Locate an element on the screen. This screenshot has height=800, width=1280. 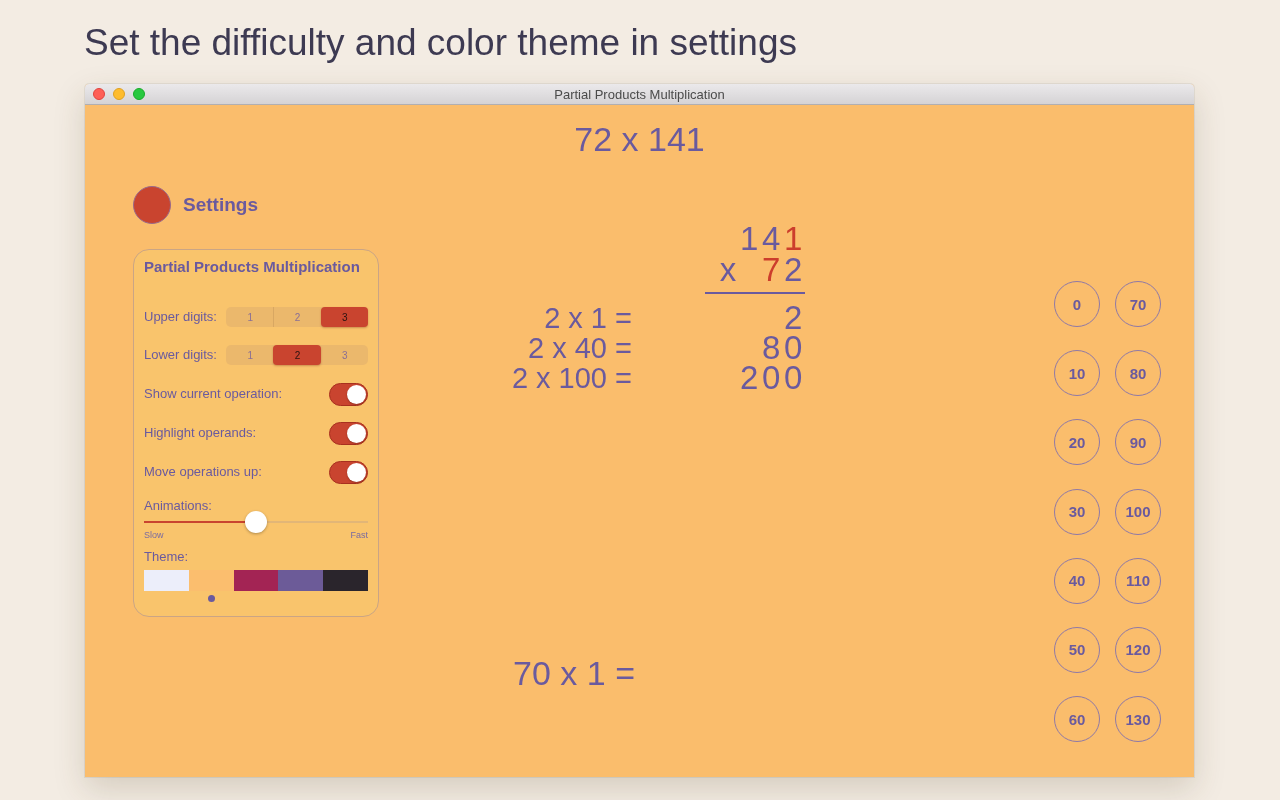
caption: Set the difficulty and color theme in settings is located at coordinates (440, 43).